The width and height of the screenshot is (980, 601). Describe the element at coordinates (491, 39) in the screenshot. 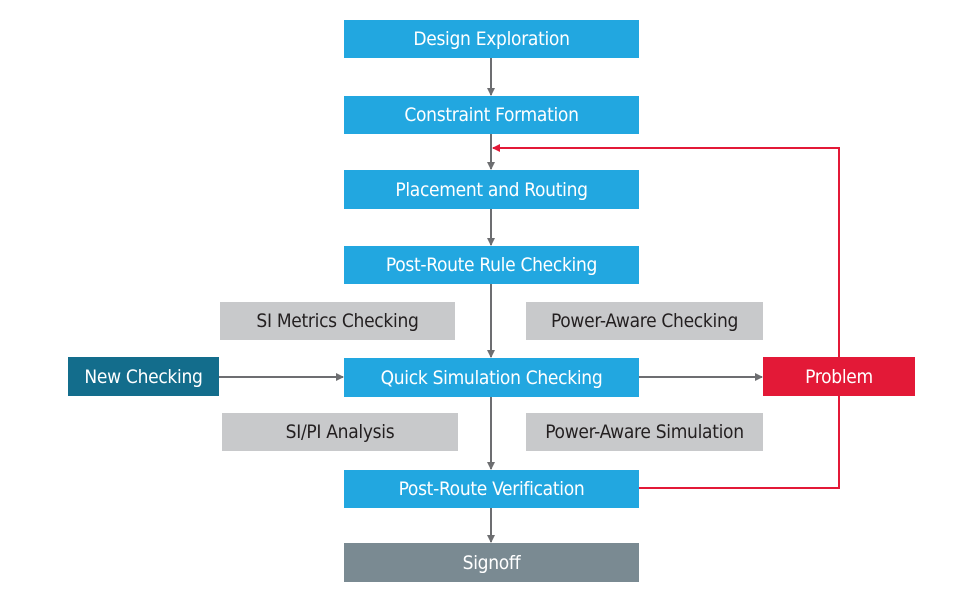

I see `node-design-exploration: Design Exploration` at that location.